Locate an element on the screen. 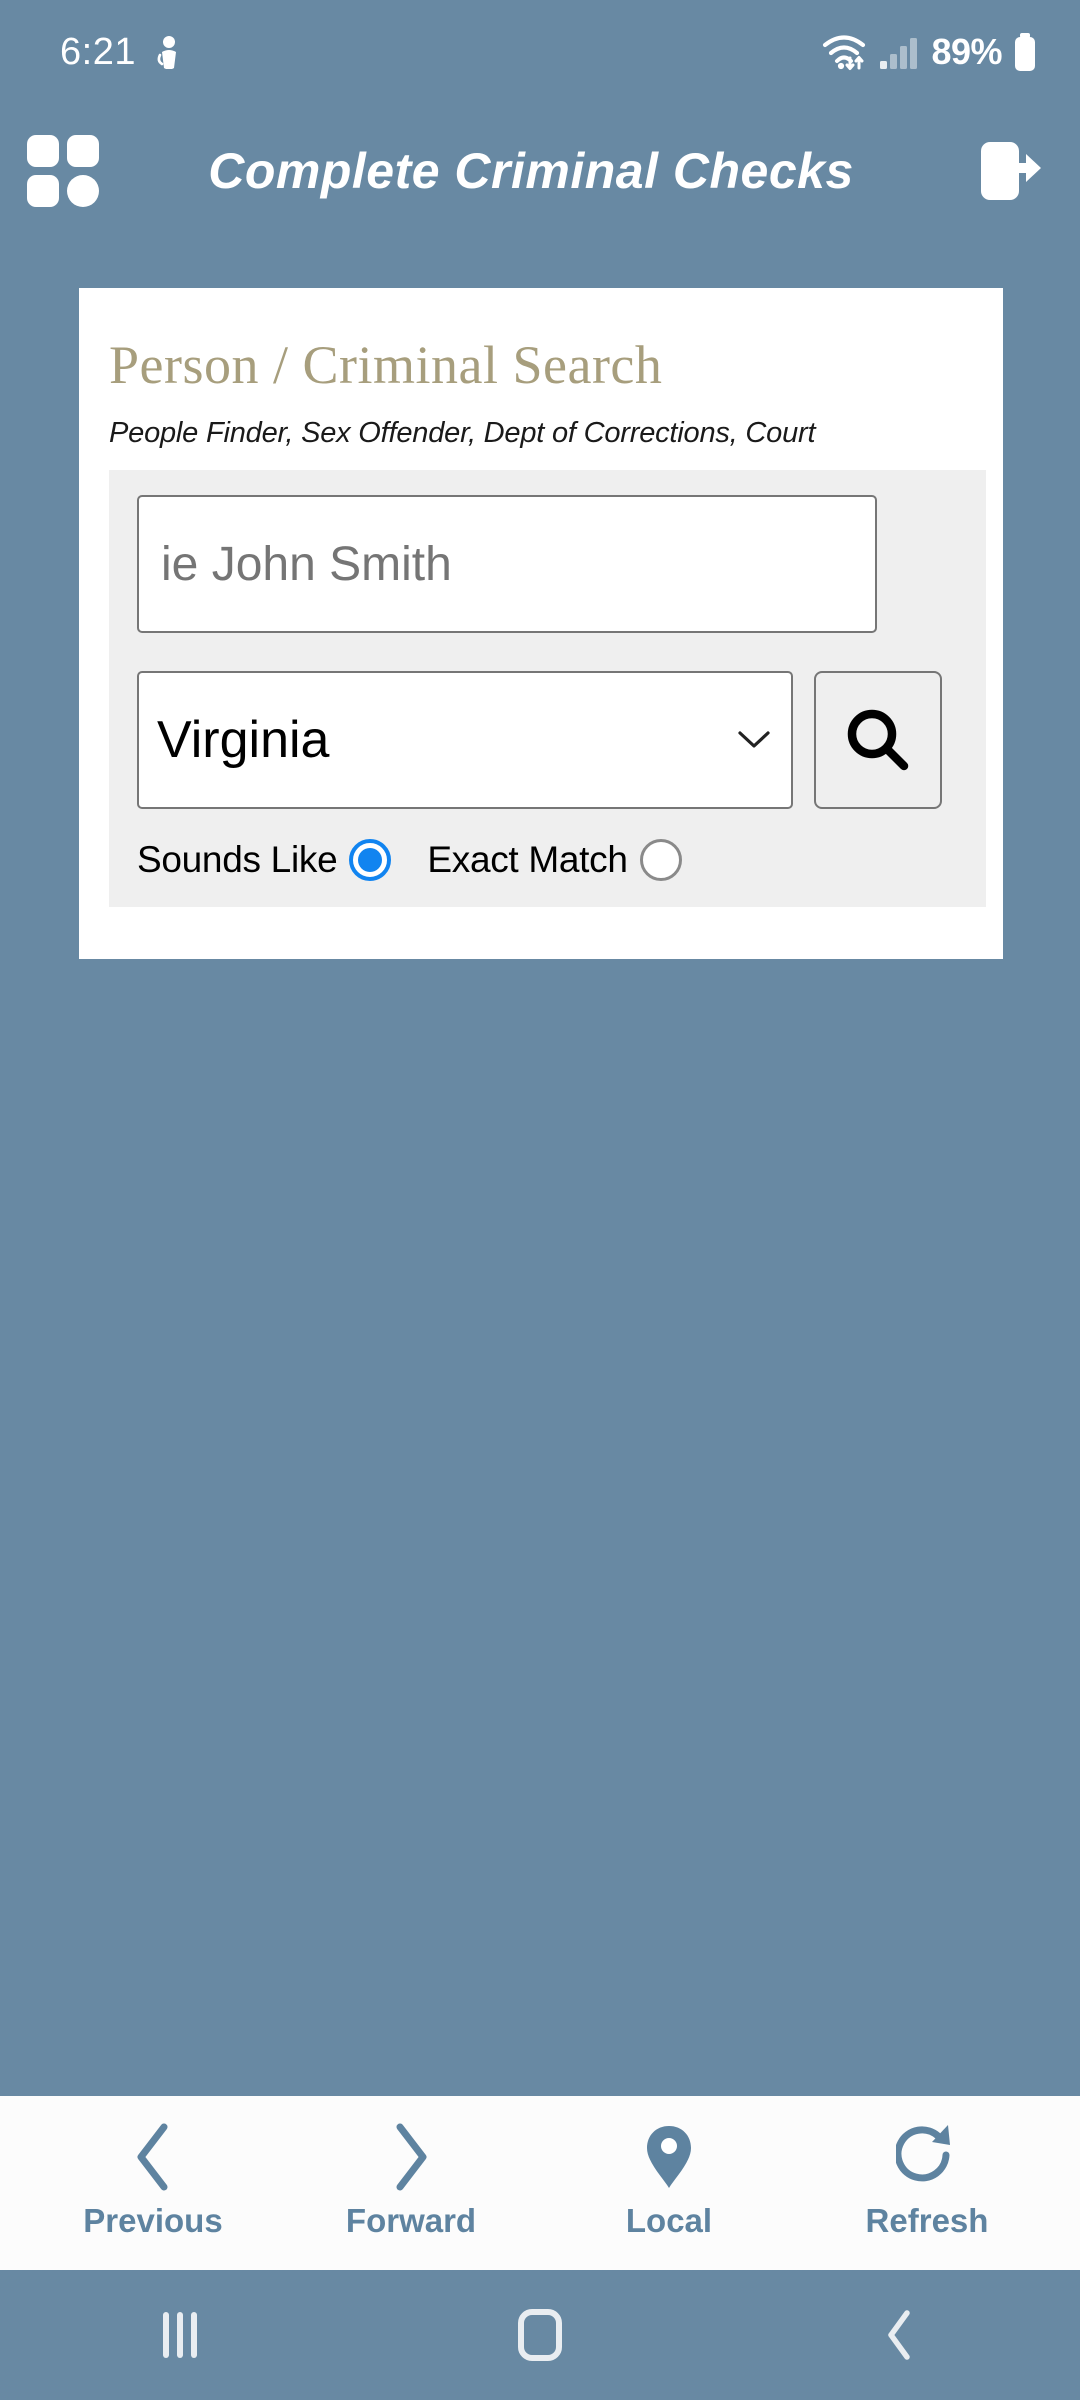  match-mode-radio-group: Sounds Like Exact Match is located at coordinates (547, 860).